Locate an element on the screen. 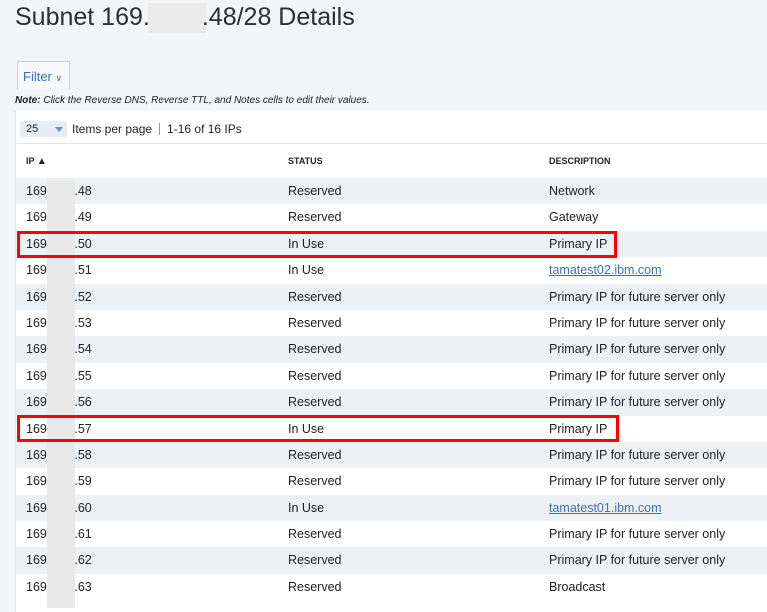  items-per-page-select: 25 is located at coordinates (43, 129).